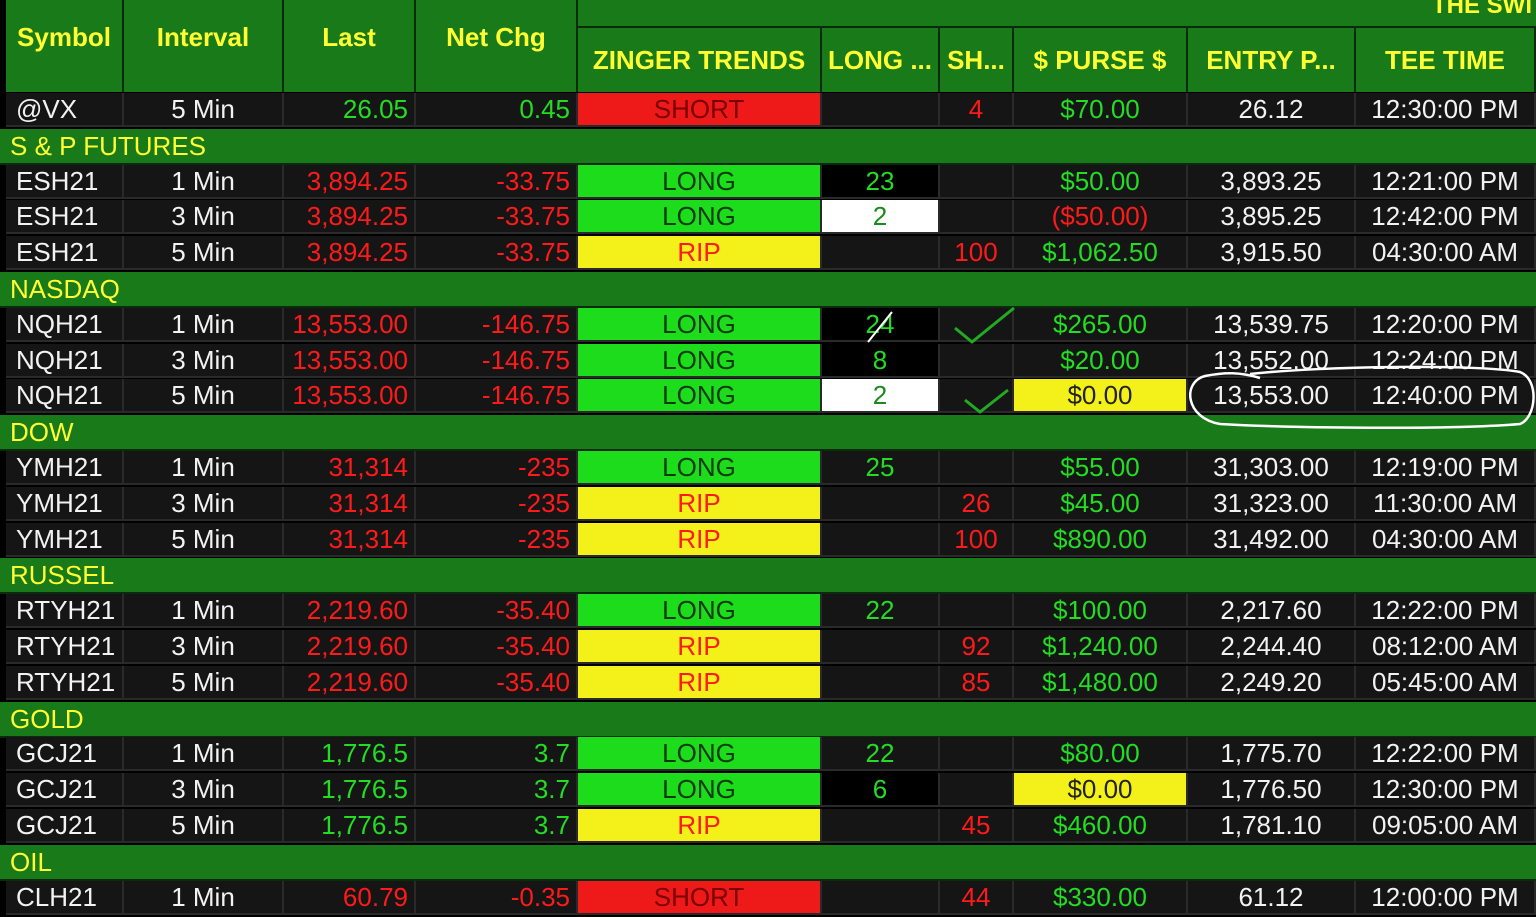 This screenshot has width=1536, height=917. Describe the element at coordinates (350, 898) in the screenshot. I see `last-price-cell: 60.79` at that location.